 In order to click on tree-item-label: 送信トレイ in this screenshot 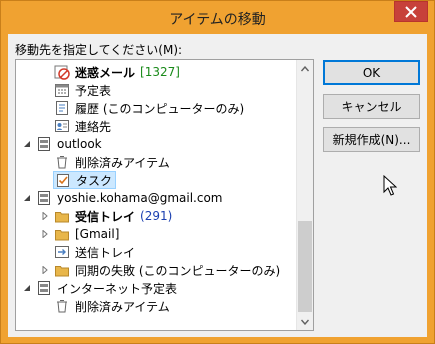, I will do `click(105, 252)`.